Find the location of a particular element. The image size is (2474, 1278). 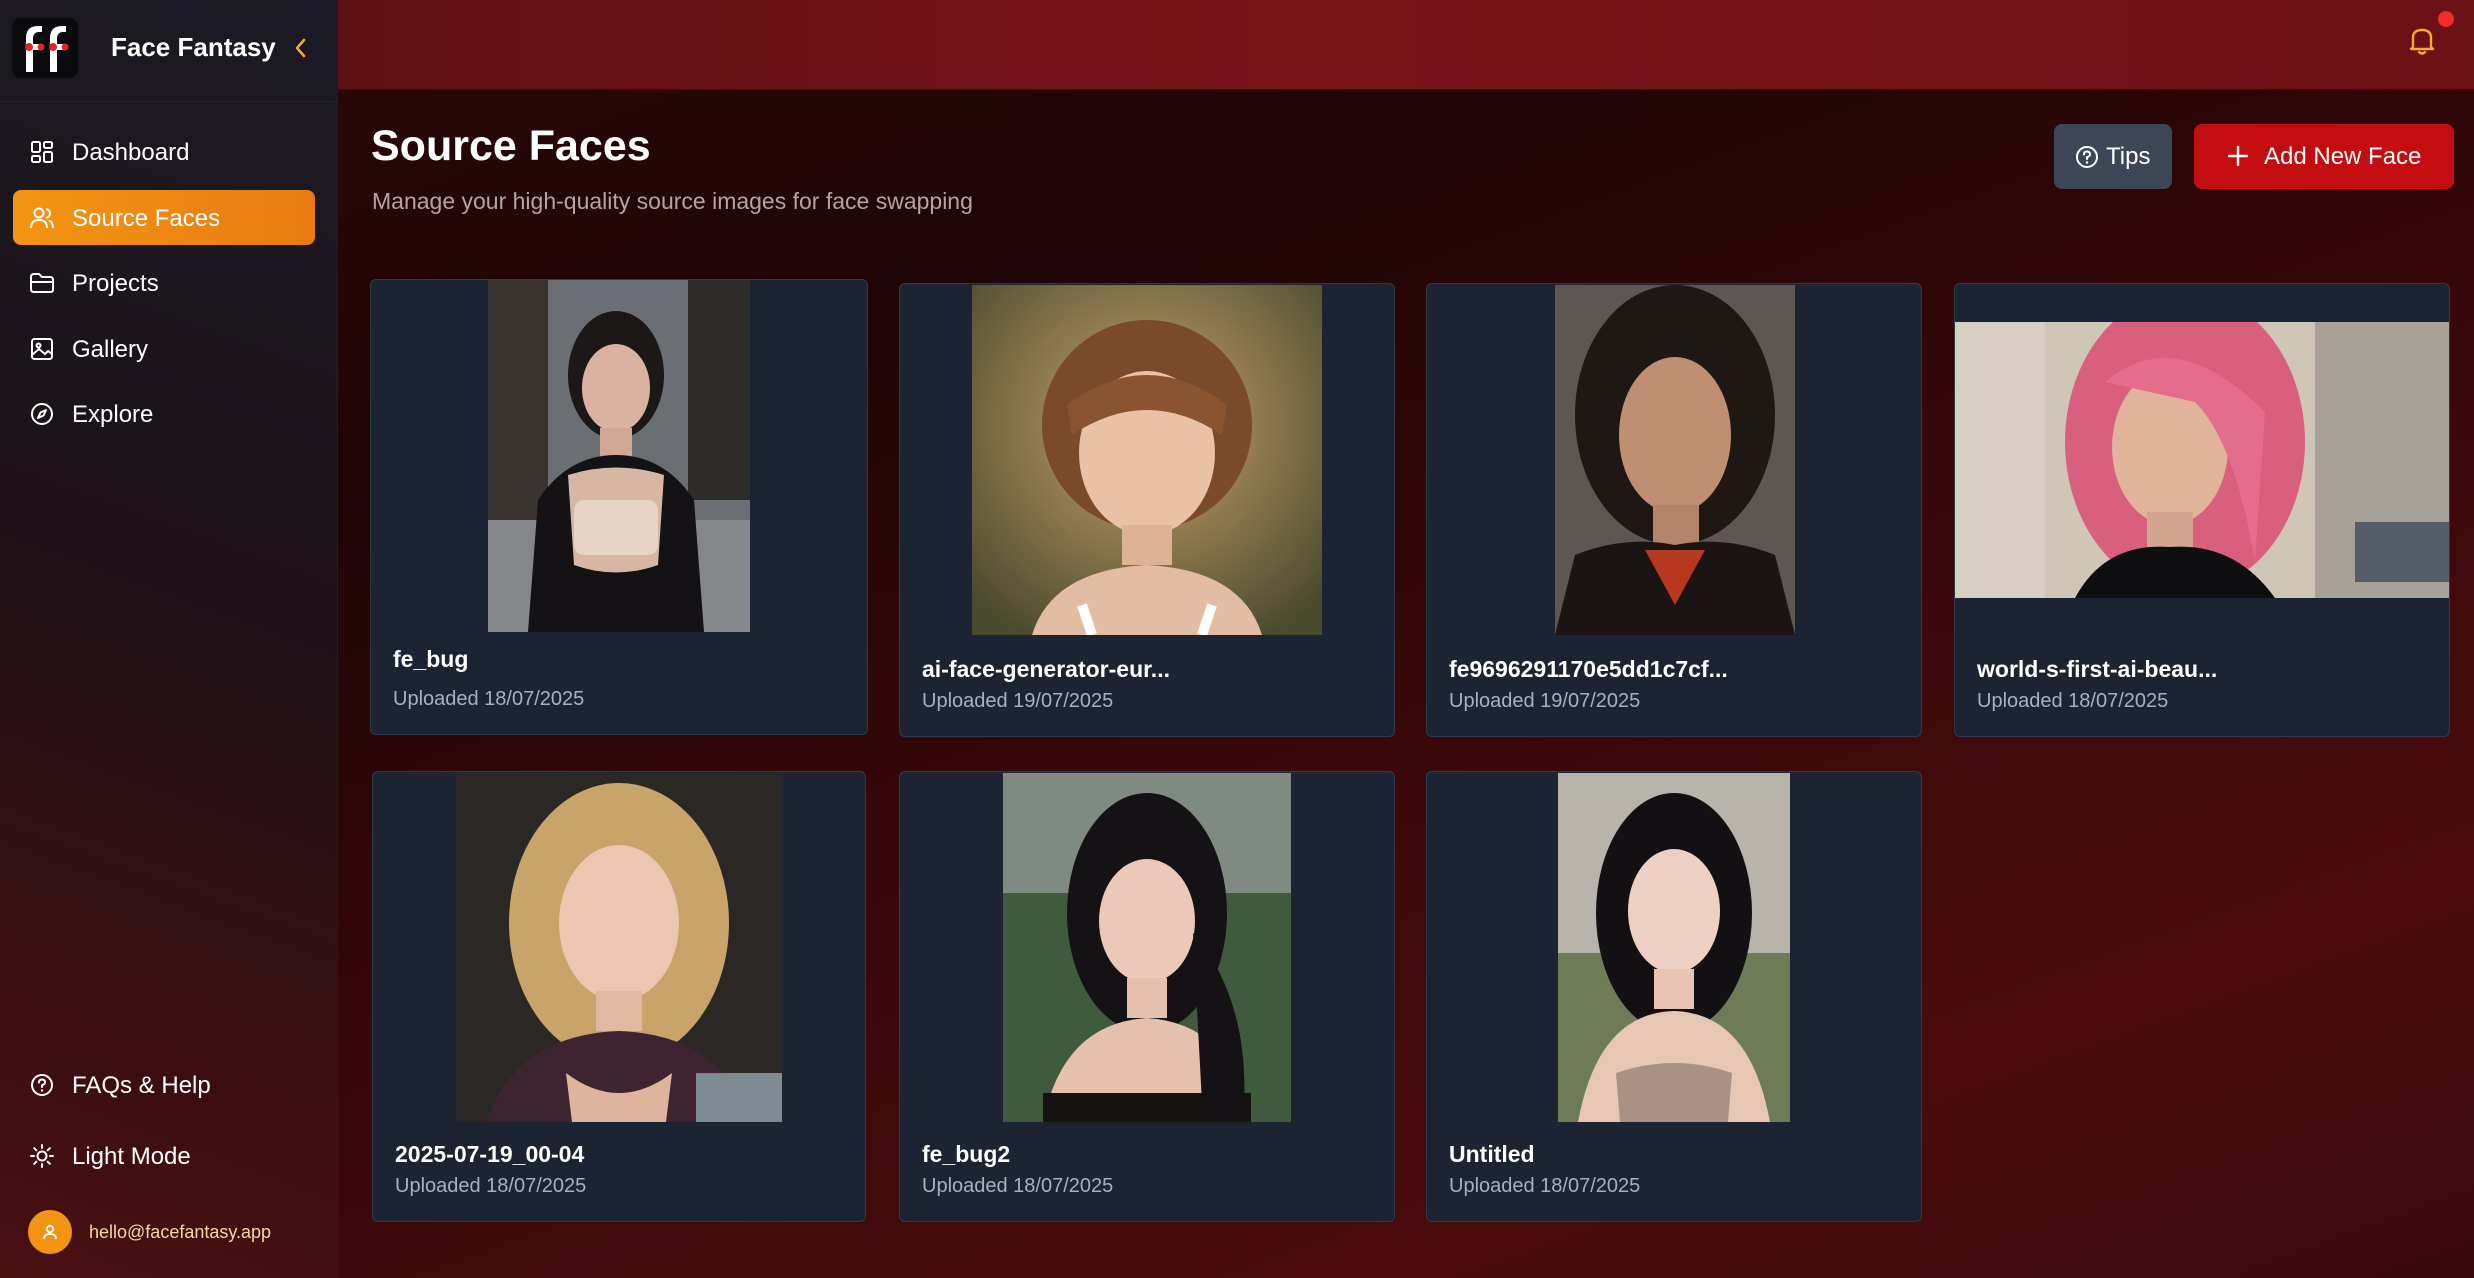

faqs-help-link: FAQs & Help is located at coordinates (164, 1085).